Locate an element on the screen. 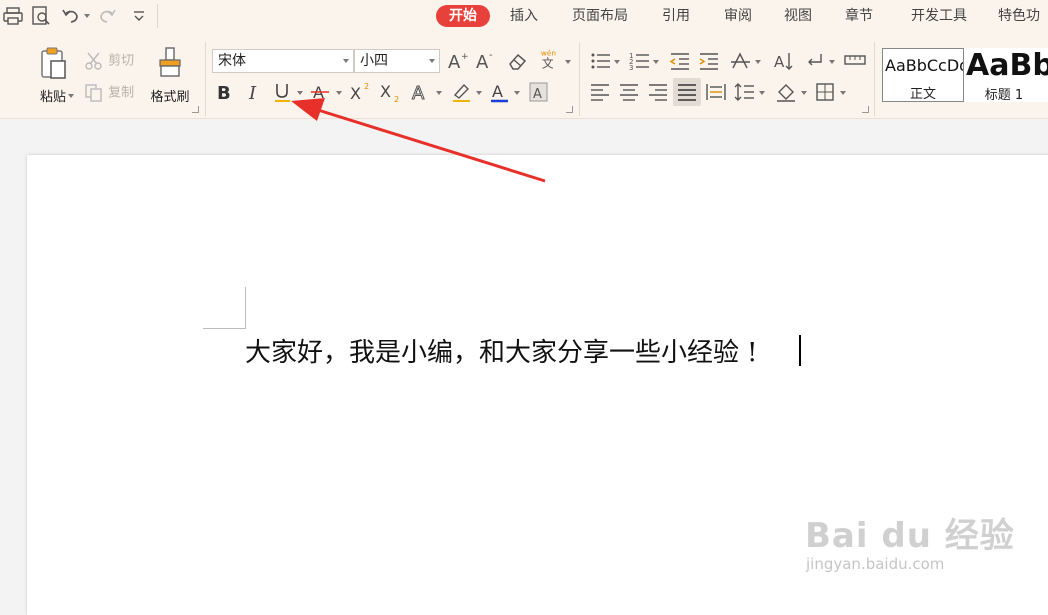 This screenshot has height=615, width=1048. font-size-select: 小四 is located at coordinates (397, 61).